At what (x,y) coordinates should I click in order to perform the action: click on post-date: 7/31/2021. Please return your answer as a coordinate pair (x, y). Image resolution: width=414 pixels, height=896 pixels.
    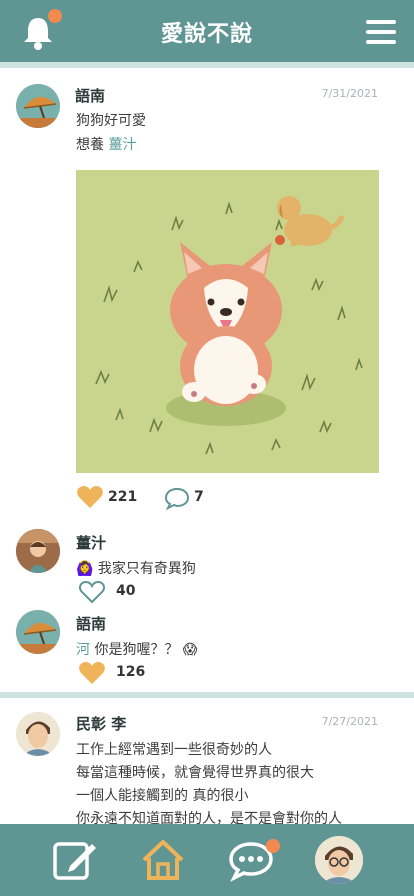
    Looking at the image, I should click on (349, 93).